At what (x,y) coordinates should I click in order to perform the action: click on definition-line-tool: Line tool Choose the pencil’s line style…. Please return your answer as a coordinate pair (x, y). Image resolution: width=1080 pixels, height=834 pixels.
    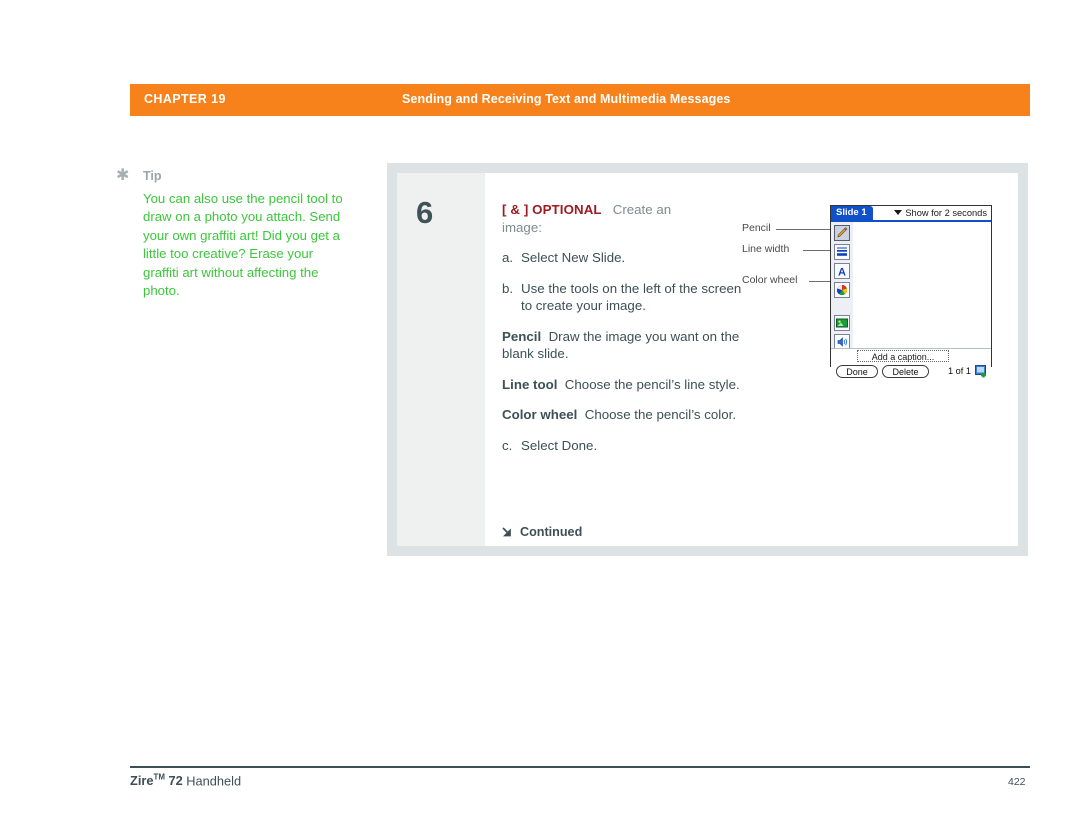
    Looking at the image, I should click on (622, 385).